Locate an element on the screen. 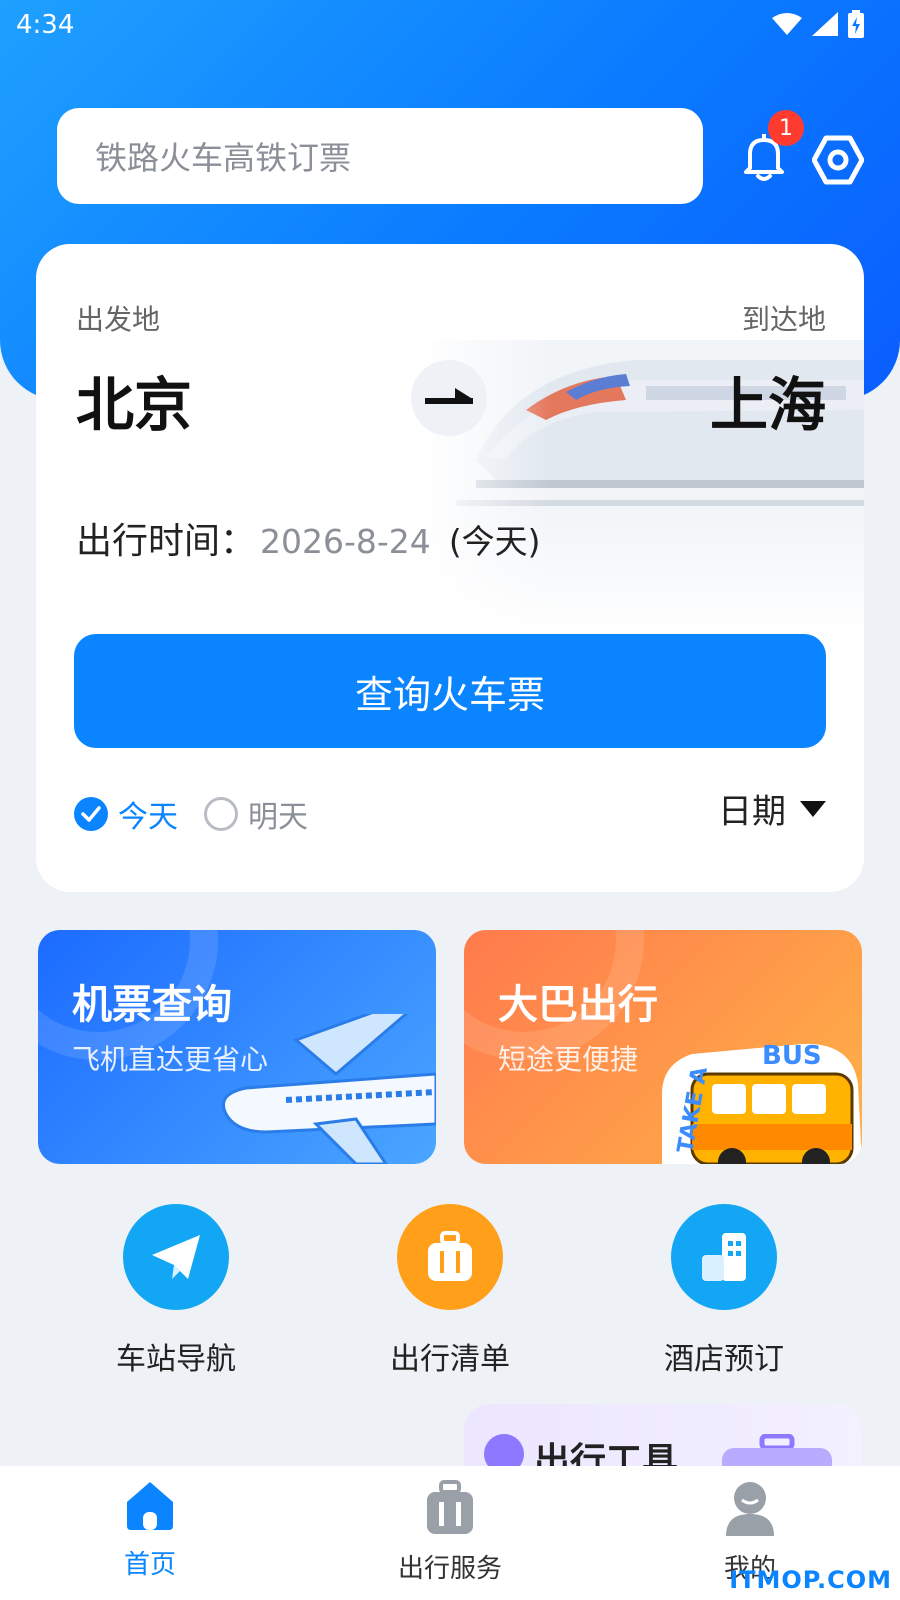 This screenshot has width=900, height=1600. travel-date-row: 出行时间： 2026-8-24 (今天) is located at coordinates (308, 538).